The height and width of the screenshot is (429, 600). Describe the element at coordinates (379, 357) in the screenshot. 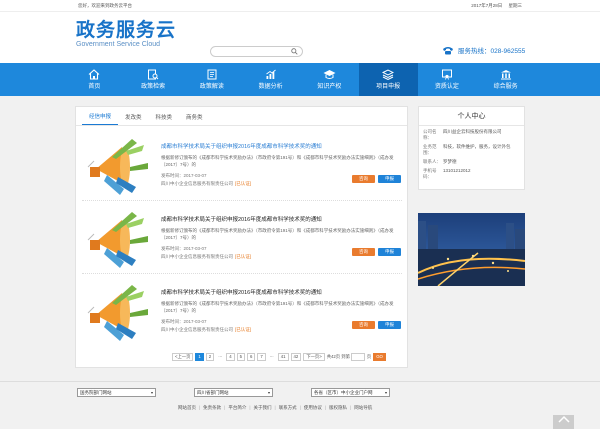

I see `go-button: GO` at that location.